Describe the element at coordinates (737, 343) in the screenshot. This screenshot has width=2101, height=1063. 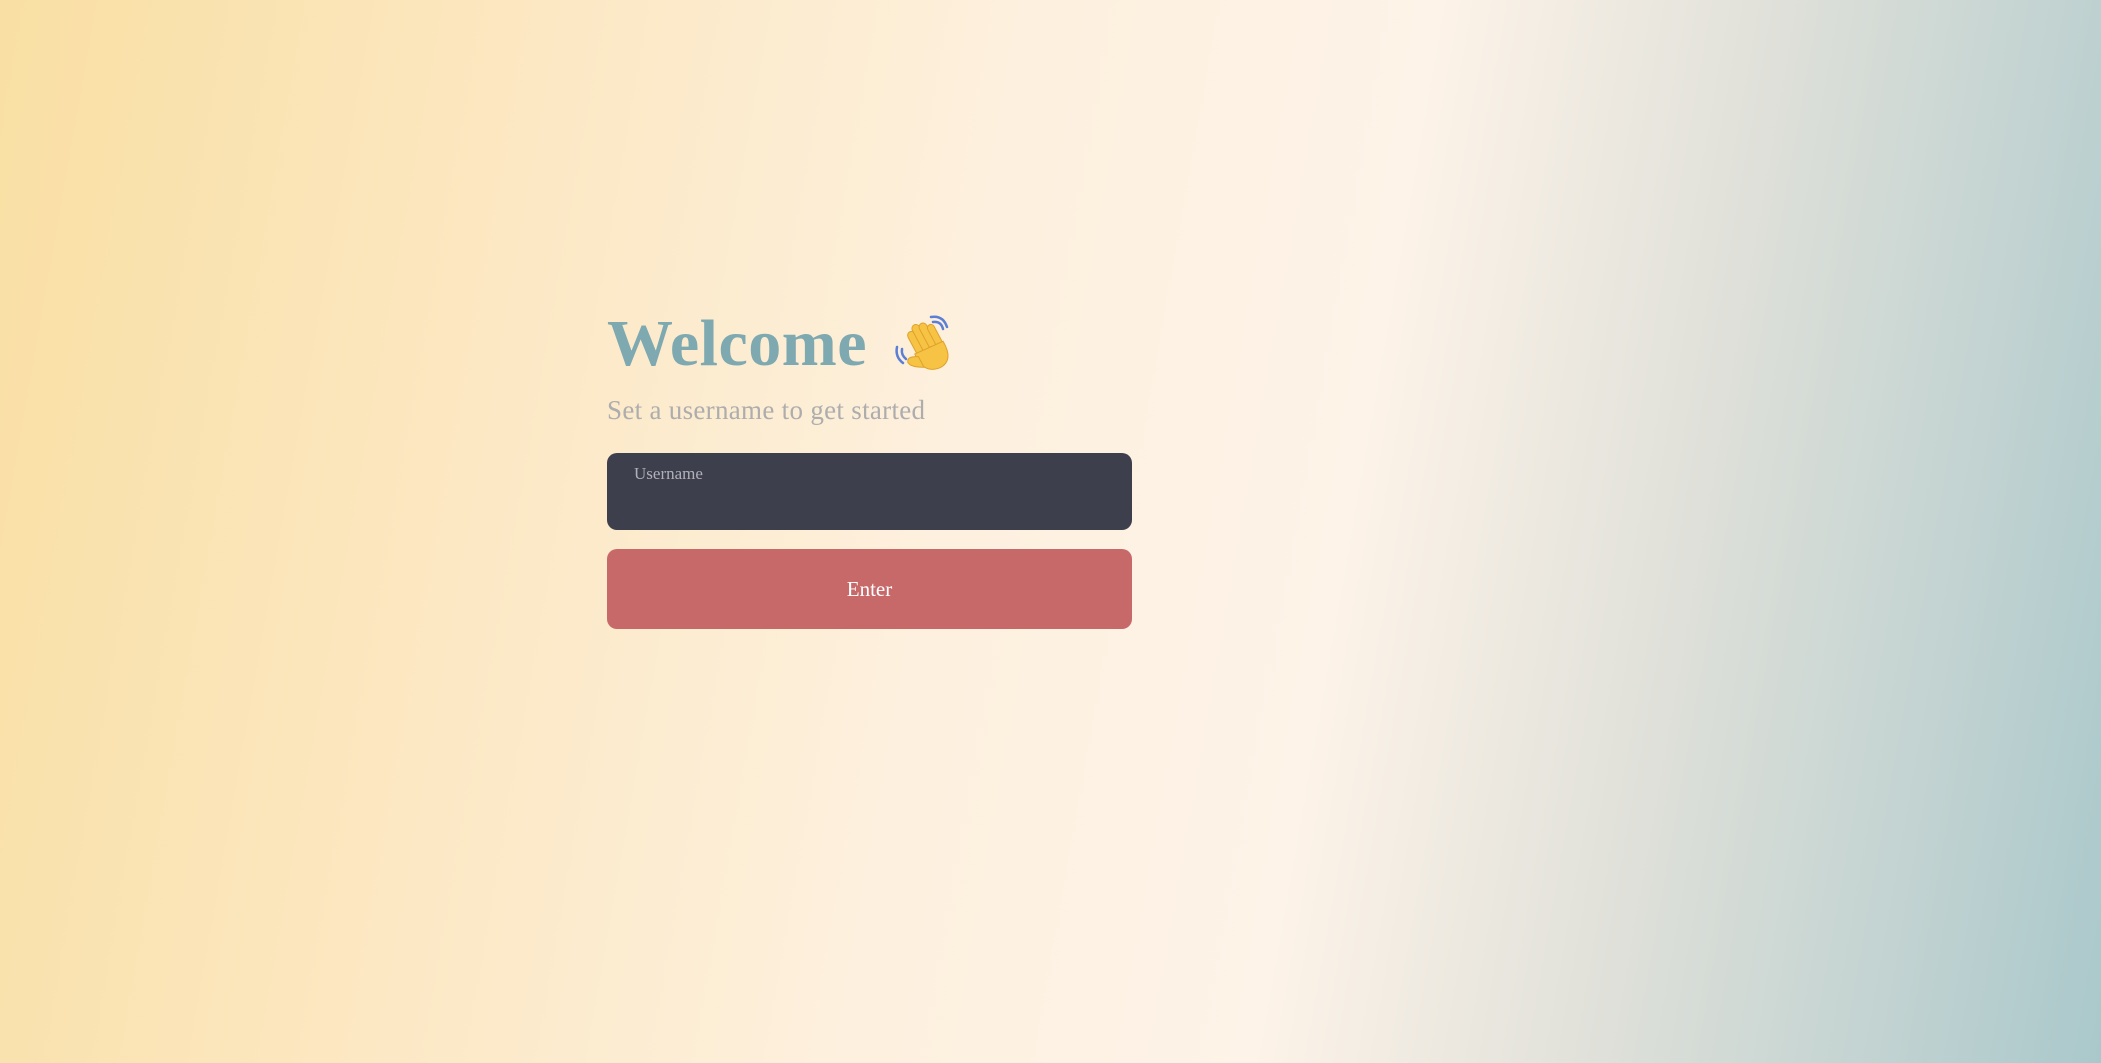
I see `page-title: Welcome` at that location.